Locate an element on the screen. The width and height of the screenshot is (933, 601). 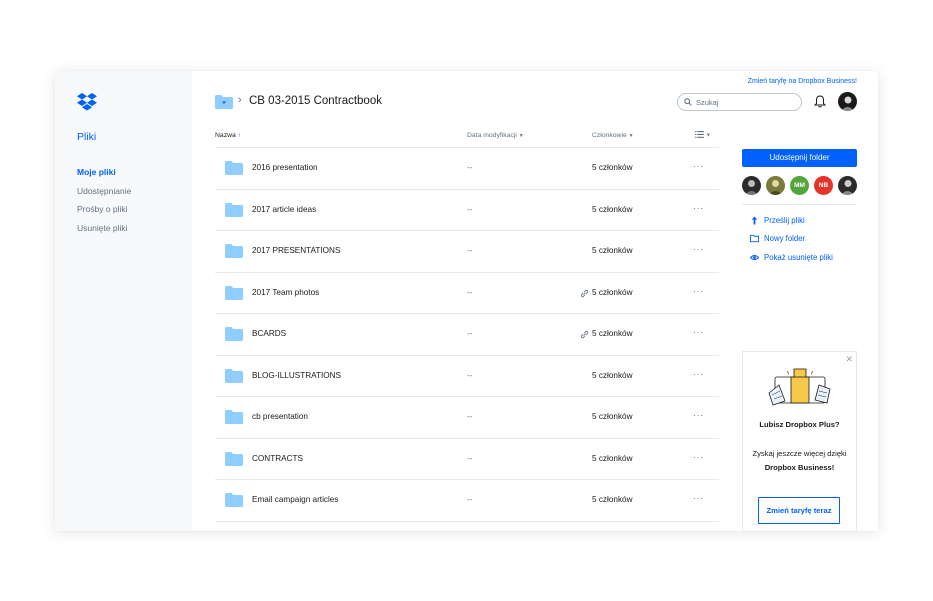
eye-icon is located at coordinates (754, 257).